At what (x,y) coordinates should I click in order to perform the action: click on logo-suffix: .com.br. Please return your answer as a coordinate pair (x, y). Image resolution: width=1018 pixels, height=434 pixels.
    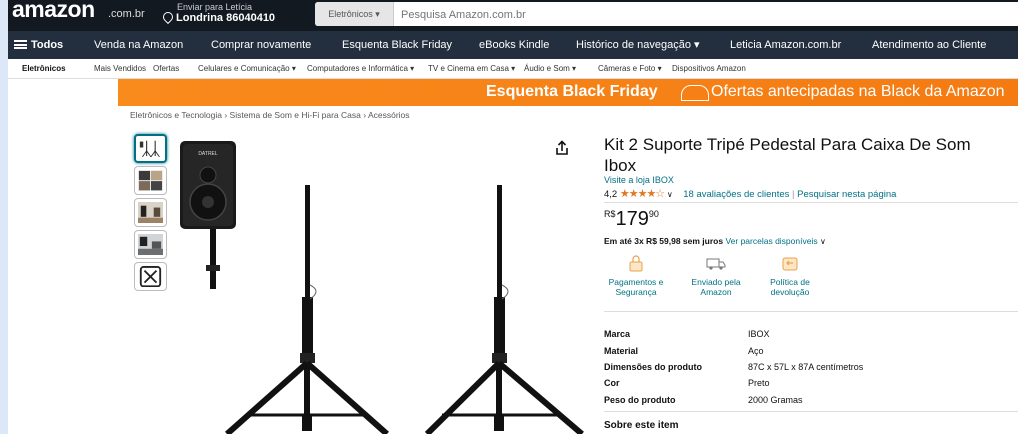
    Looking at the image, I should click on (126, 14).